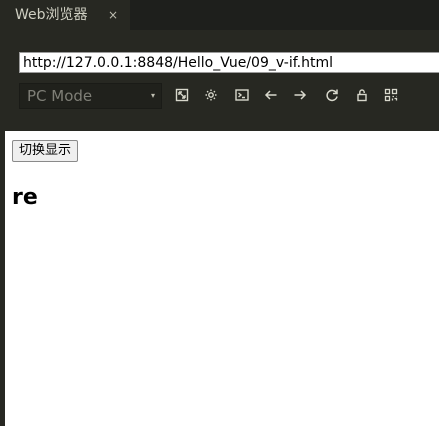 The image size is (439, 426). I want to click on device-mode-value: PC Mode, so click(60, 96).